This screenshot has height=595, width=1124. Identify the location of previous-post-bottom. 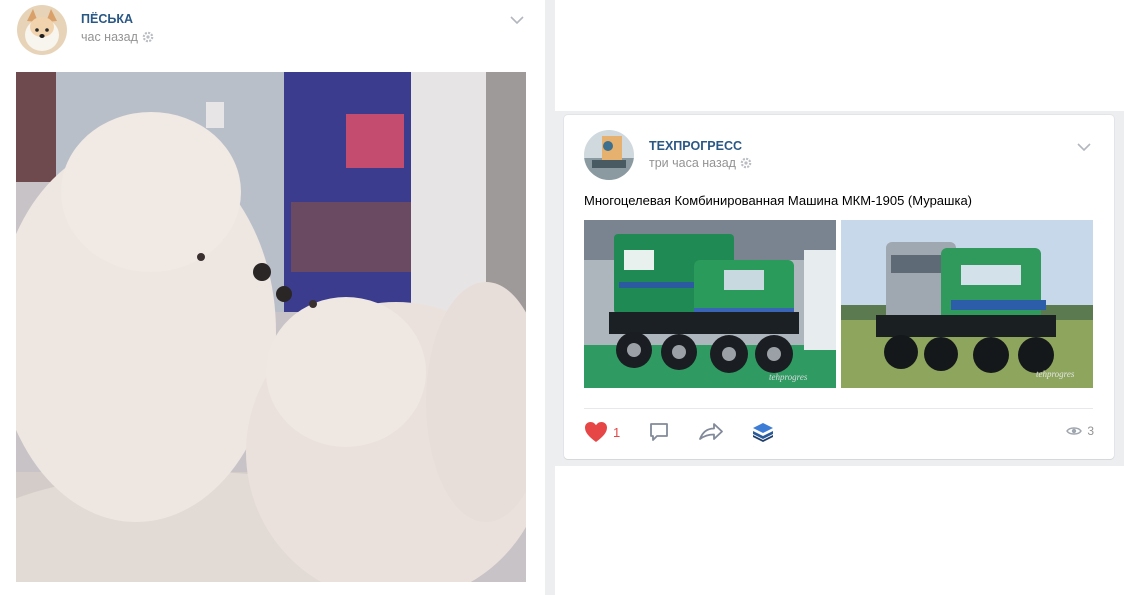
(839, 55).